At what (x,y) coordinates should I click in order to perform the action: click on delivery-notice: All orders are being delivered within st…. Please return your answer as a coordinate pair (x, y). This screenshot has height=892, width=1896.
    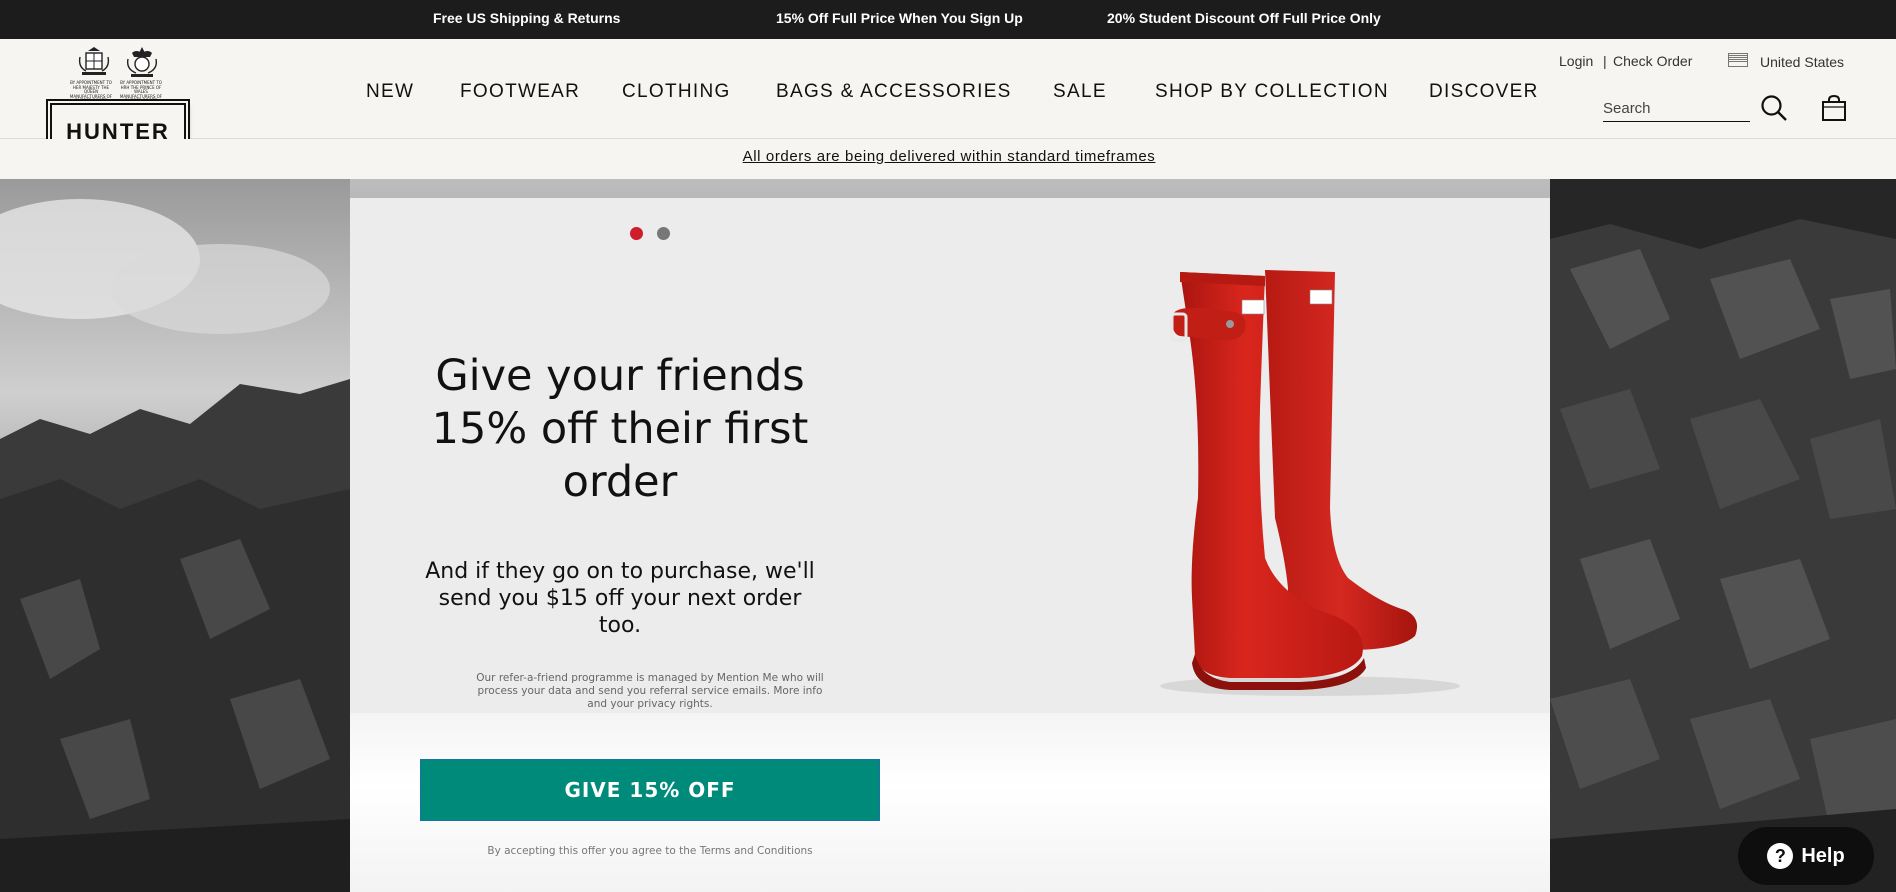
    Looking at the image, I should click on (948, 159).